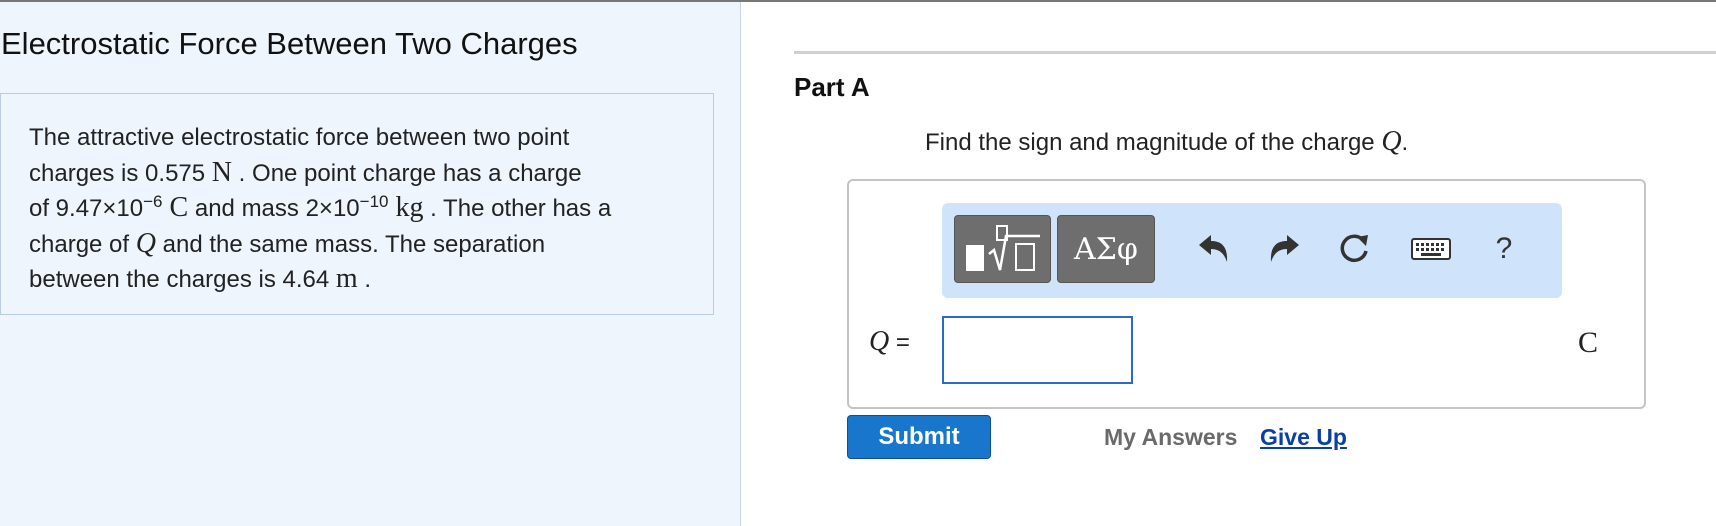 The image size is (1716, 526). What do you see at coordinates (120, 173) in the screenshot?
I see `problem-text-segment: charges is 0.575` at bounding box center [120, 173].